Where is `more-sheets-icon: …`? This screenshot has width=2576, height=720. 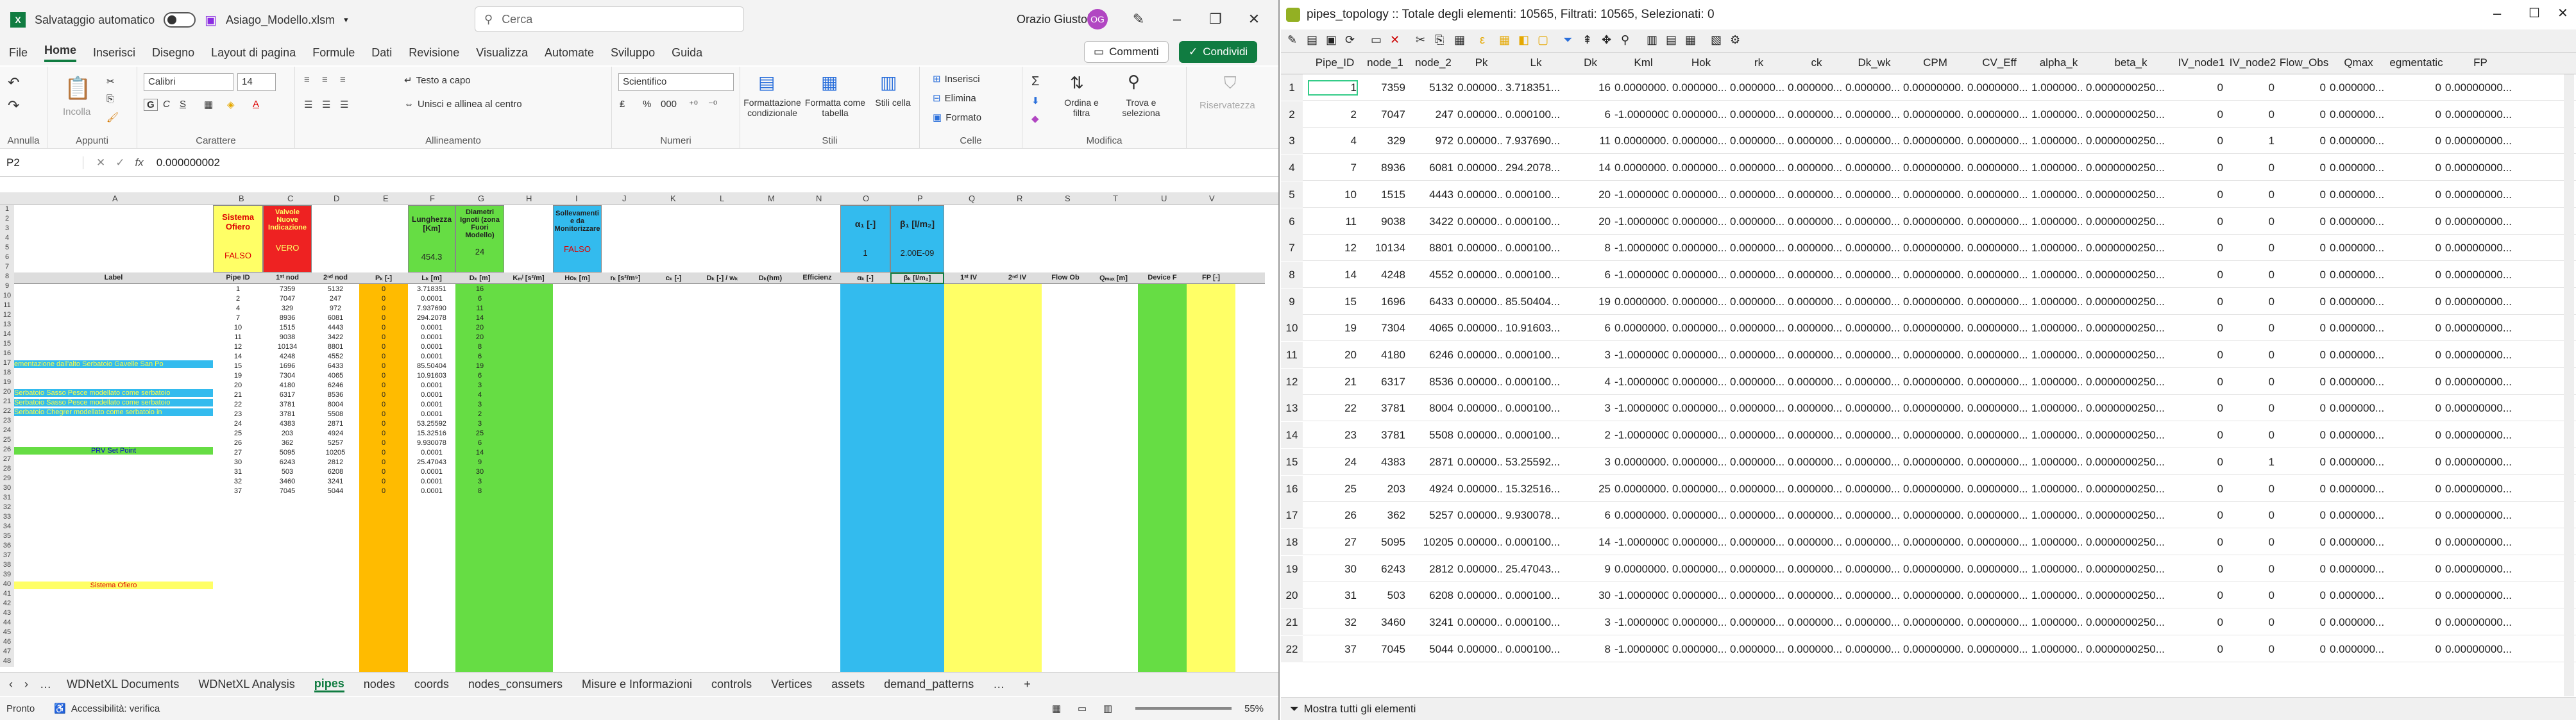 more-sheets-icon: … is located at coordinates (45, 684).